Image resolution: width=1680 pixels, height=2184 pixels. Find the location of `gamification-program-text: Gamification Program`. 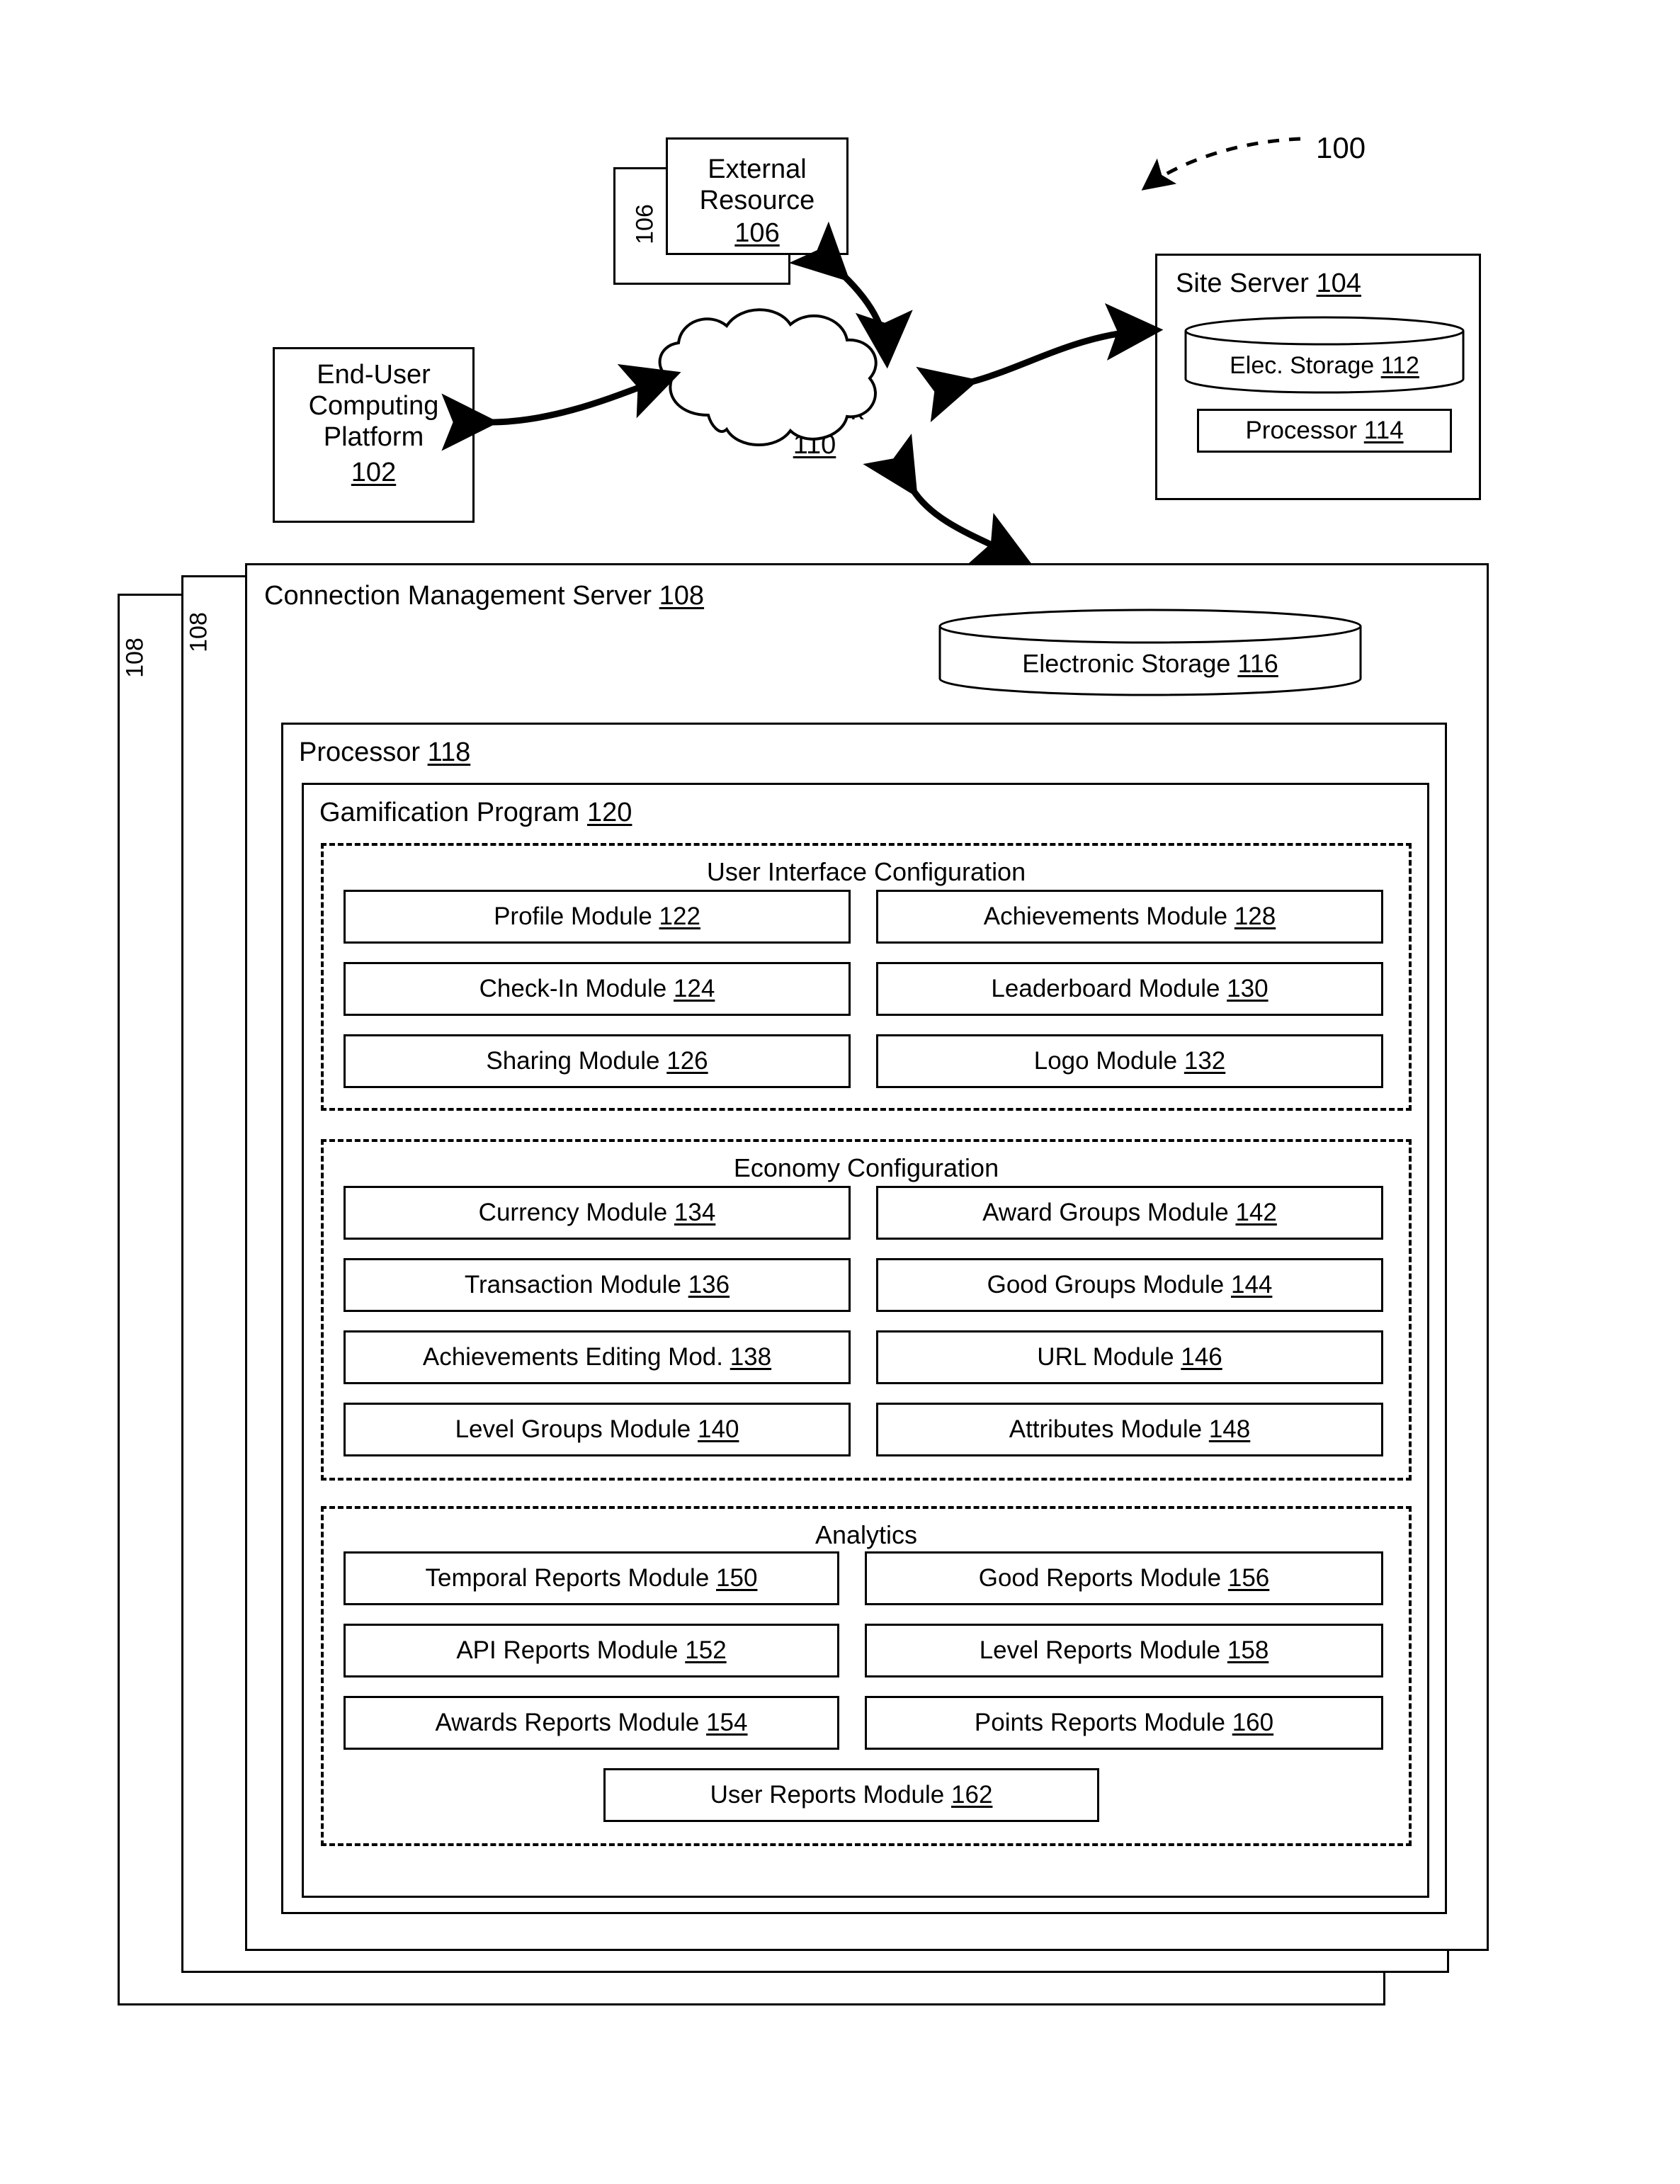

gamification-program-text: Gamification Program is located at coordinates (450, 812).